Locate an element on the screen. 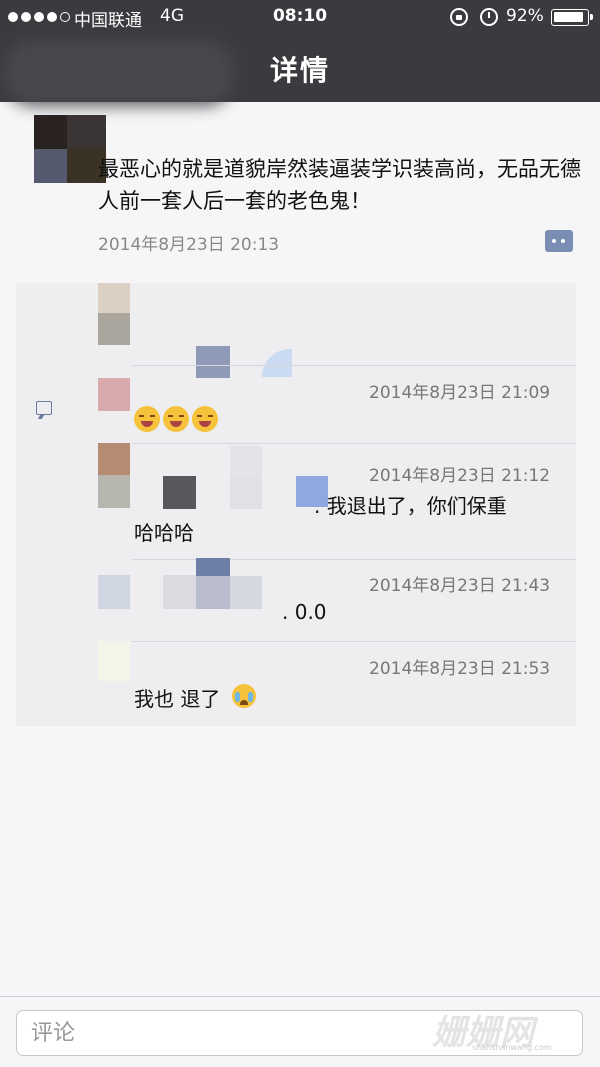 This screenshot has width=600, height=1067. battery-icon is located at coordinates (572, 17).